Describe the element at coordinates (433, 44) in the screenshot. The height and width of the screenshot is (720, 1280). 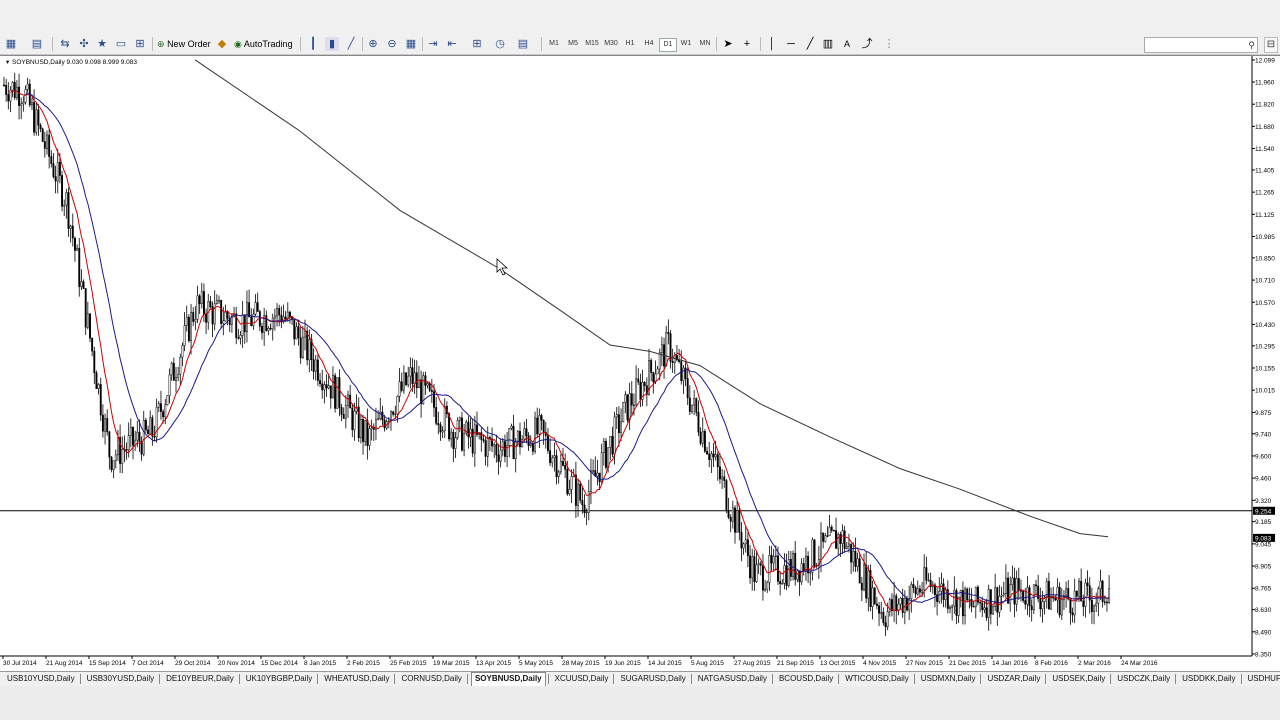
I see `auto-scroll-icon: ⇥` at that location.